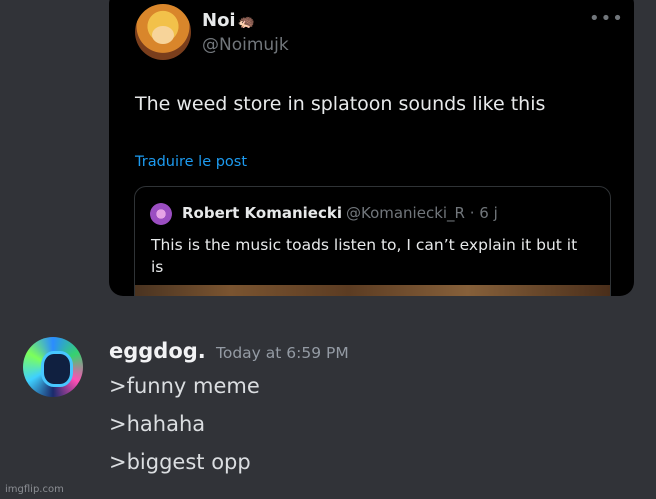  What do you see at coordinates (245, 45) in the screenshot?
I see `tweet-author-handle: @Noimujk` at bounding box center [245, 45].